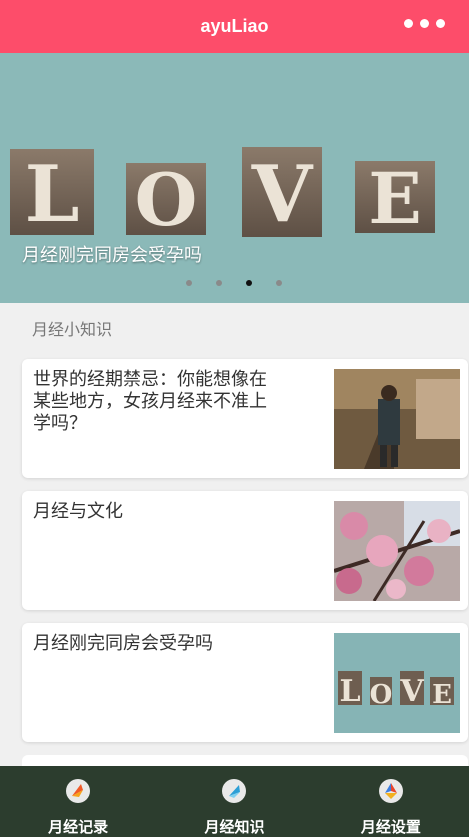  What do you see at coordinates (397, 683) in the screenshot?
I see `article-thumbnail-love: L O V E` at bounding box center [397, 683].